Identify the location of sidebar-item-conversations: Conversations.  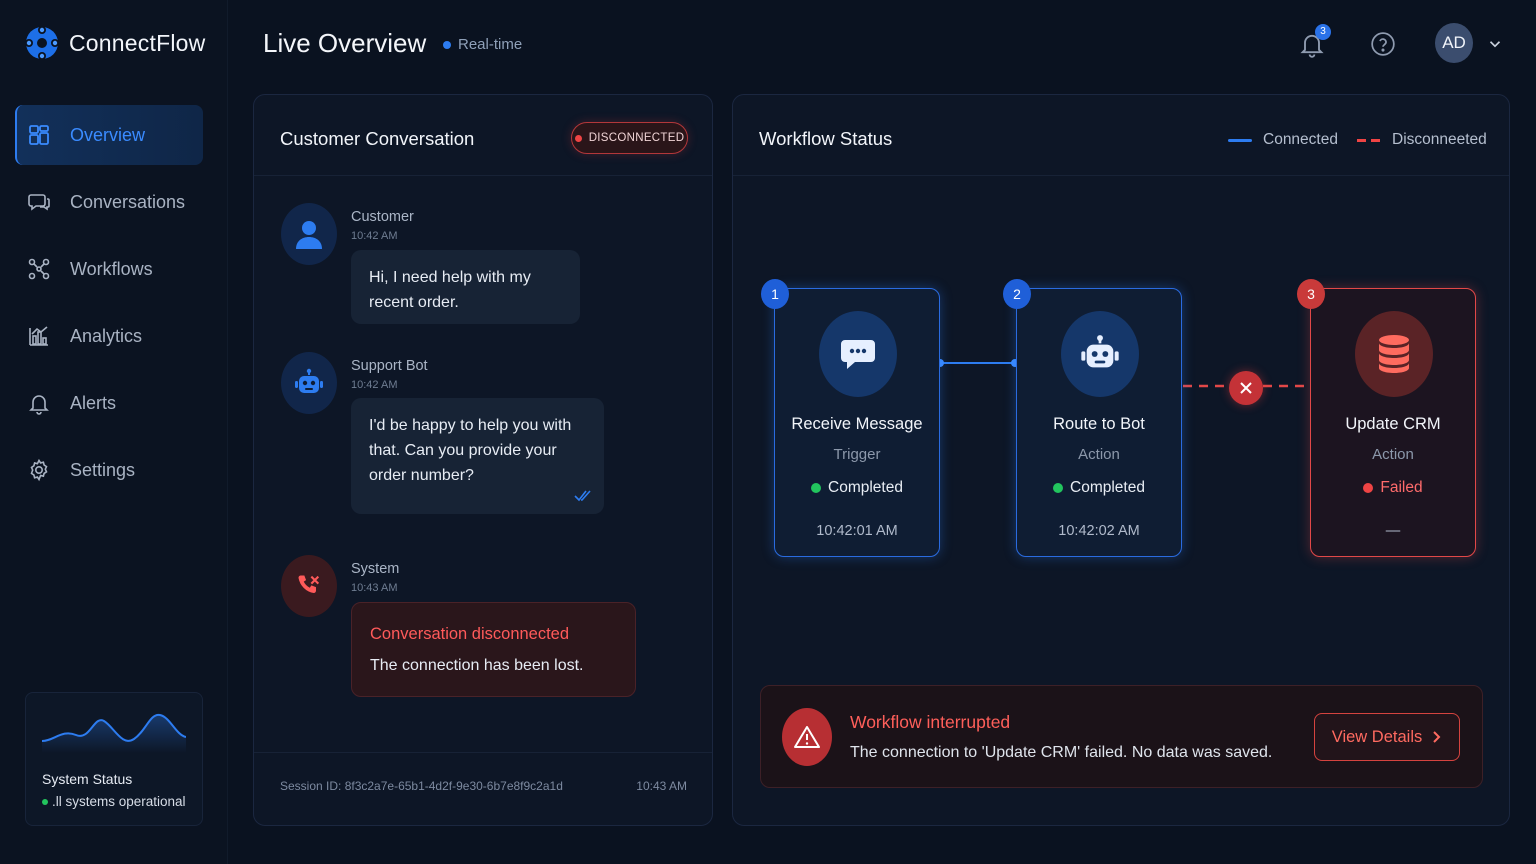
(109, 202).